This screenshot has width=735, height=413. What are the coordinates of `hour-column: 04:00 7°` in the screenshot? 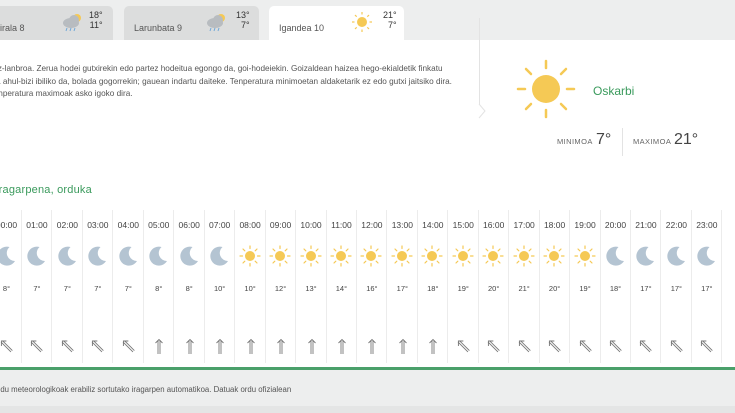 It's located at (128, 286).